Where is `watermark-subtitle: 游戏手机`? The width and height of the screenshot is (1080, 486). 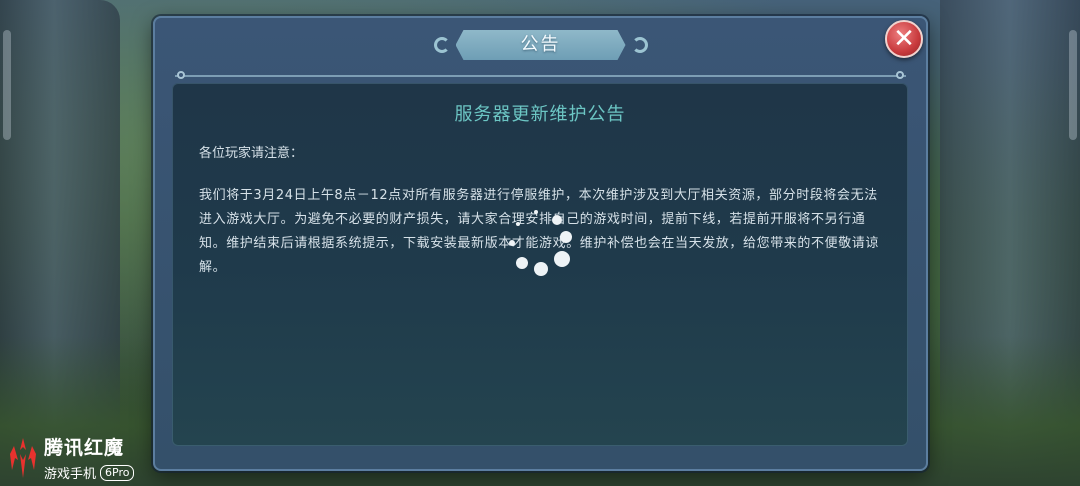
watermark-subtitle: 游戏手机 is located at coordinates (70, 474).